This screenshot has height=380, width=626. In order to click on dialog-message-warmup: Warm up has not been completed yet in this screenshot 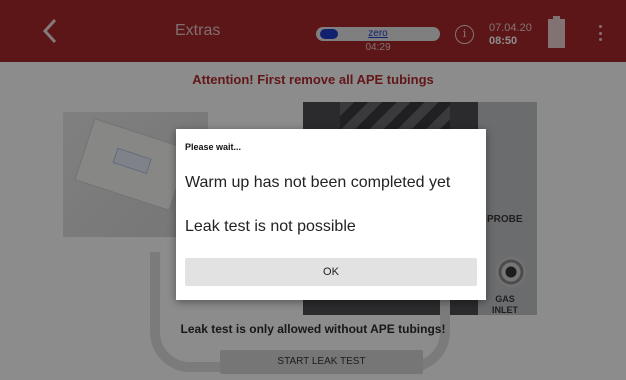, I will do `click(318, 182)`.